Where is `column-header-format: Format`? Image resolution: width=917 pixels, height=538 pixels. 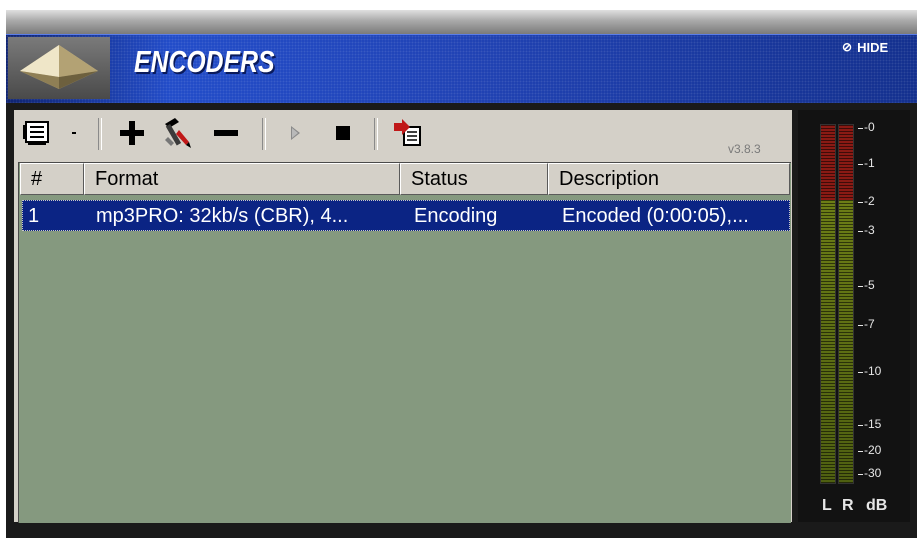
column-header-format: Format is located at coordinates (242, 179).